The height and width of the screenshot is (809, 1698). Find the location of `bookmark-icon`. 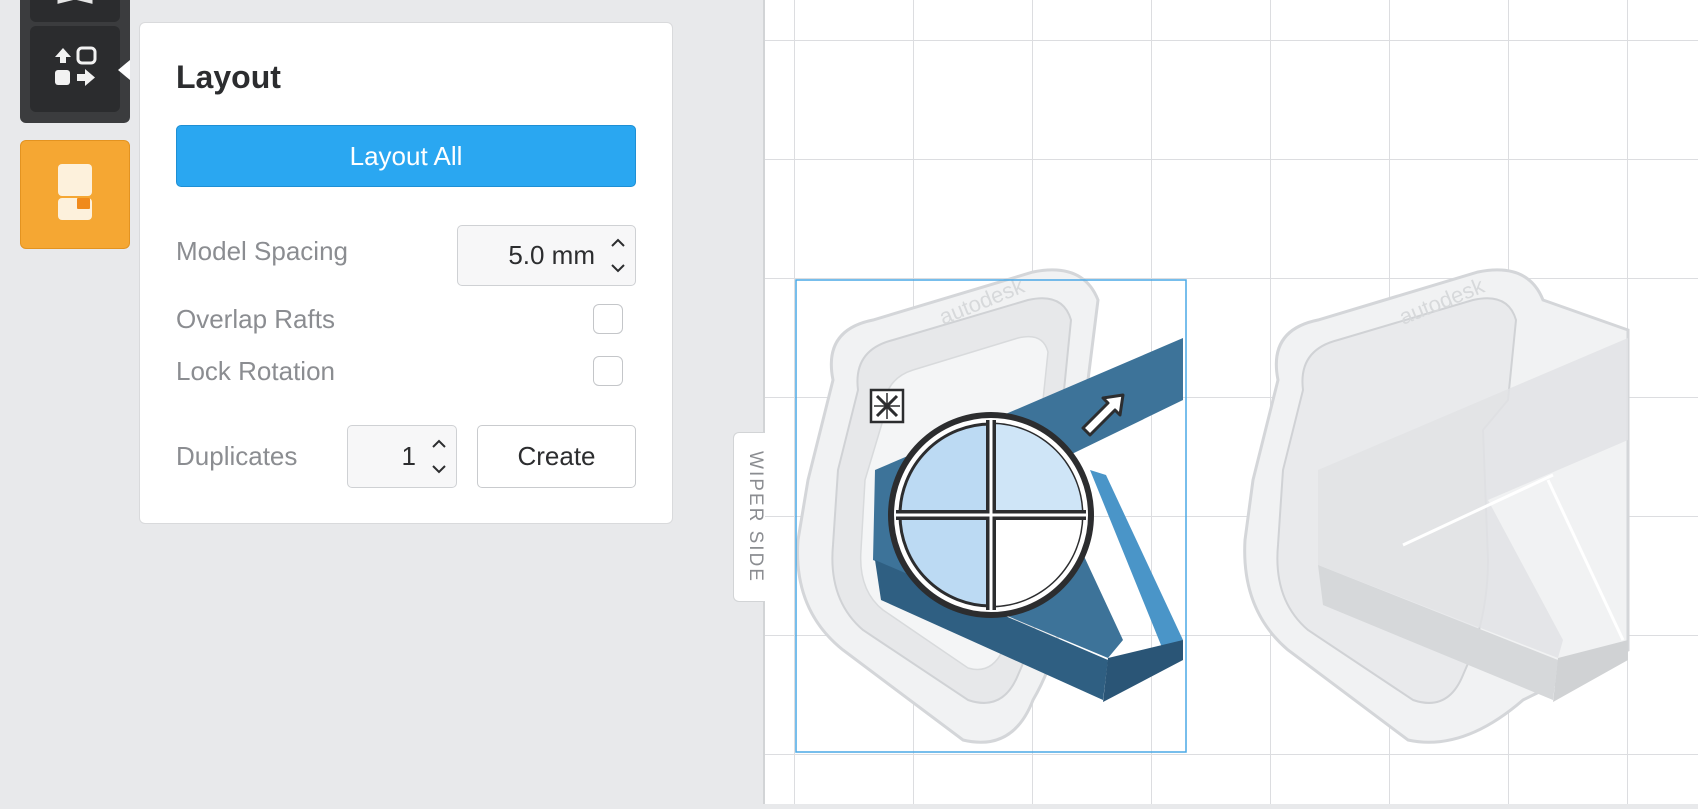

bookmark-icon is located at coordinates (75, 9).